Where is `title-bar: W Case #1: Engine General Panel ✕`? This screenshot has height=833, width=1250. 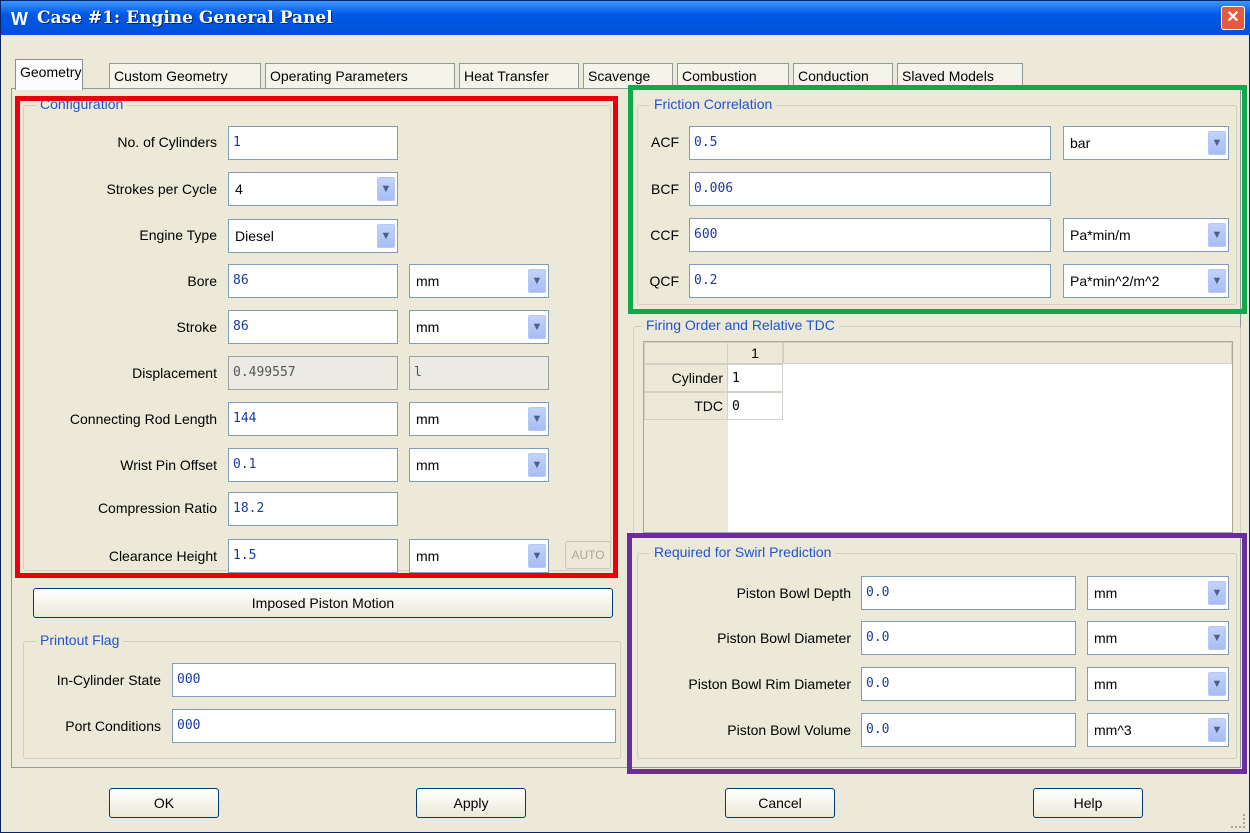 title-bar: W Case #1: Engine General Panel ✕ is located at coordinates (625, 18).